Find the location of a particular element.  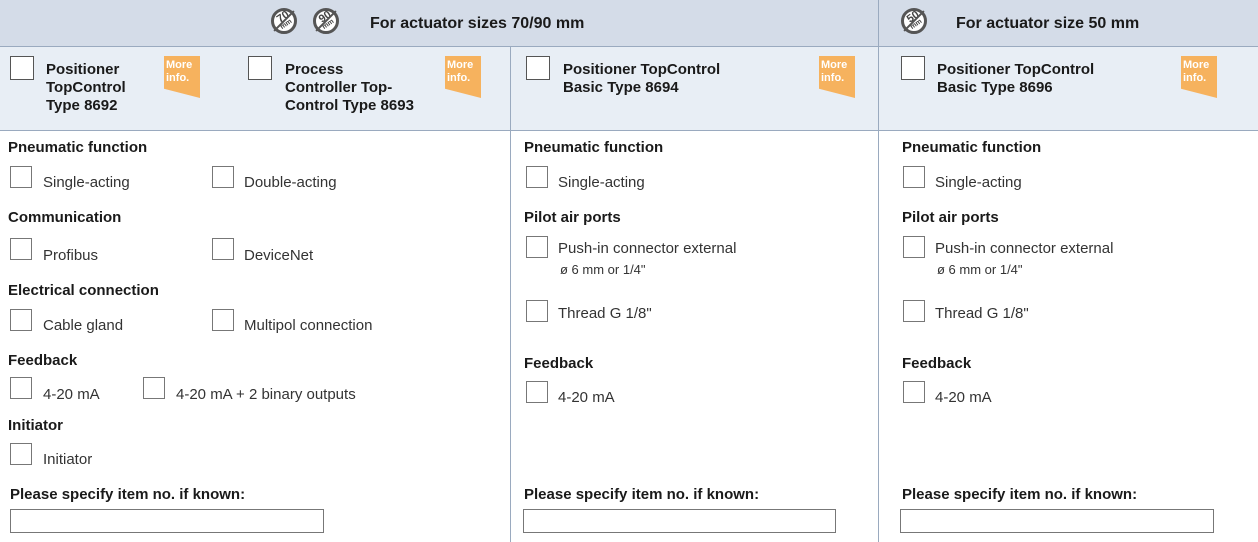

col2-push-in-checkbox is located at coordinates (537, 247).